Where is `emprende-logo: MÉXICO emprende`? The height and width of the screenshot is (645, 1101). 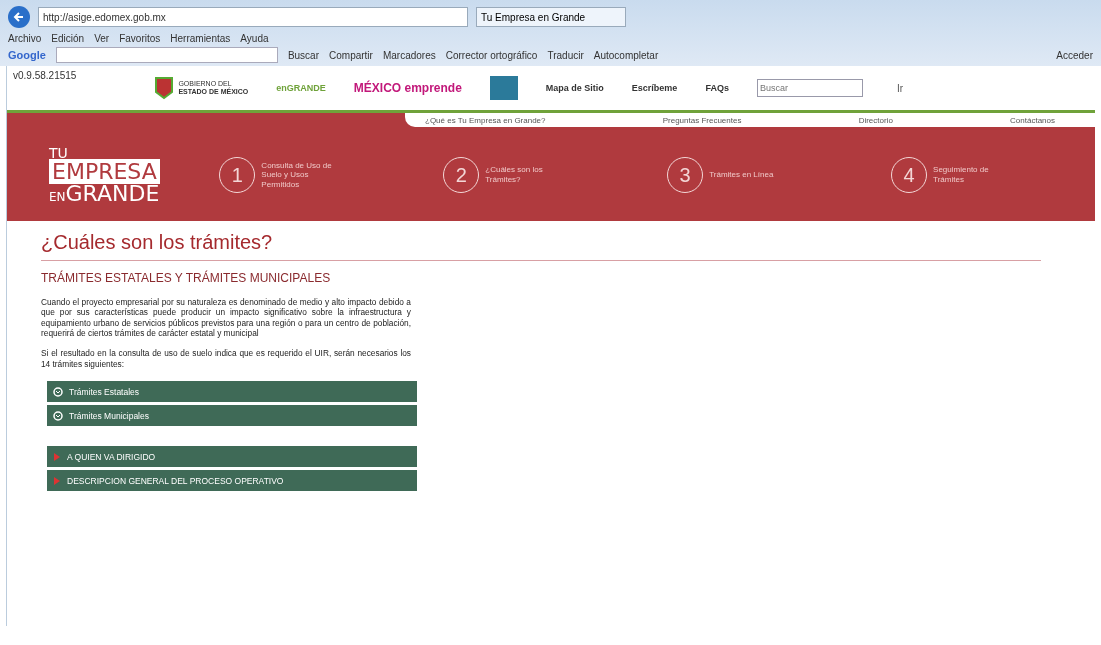
emprende-logo: MÉXICO emprende is located at coordinates (407, 88).